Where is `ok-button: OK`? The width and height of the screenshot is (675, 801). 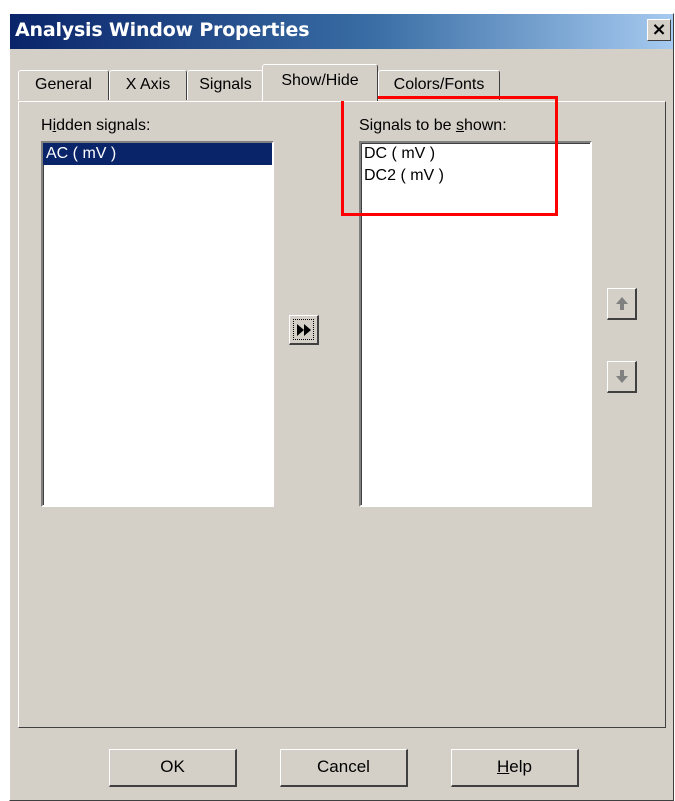
ok-button: OK is located at coordinates (173, 768).